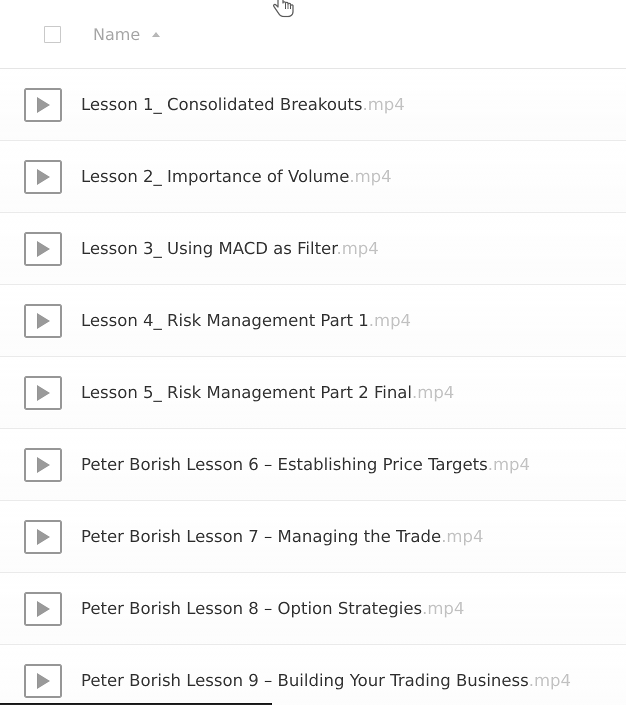  I want to click on file-name: Peter Borish Lesson 7 – Managing the Trade.mp4, so click(282, 536).